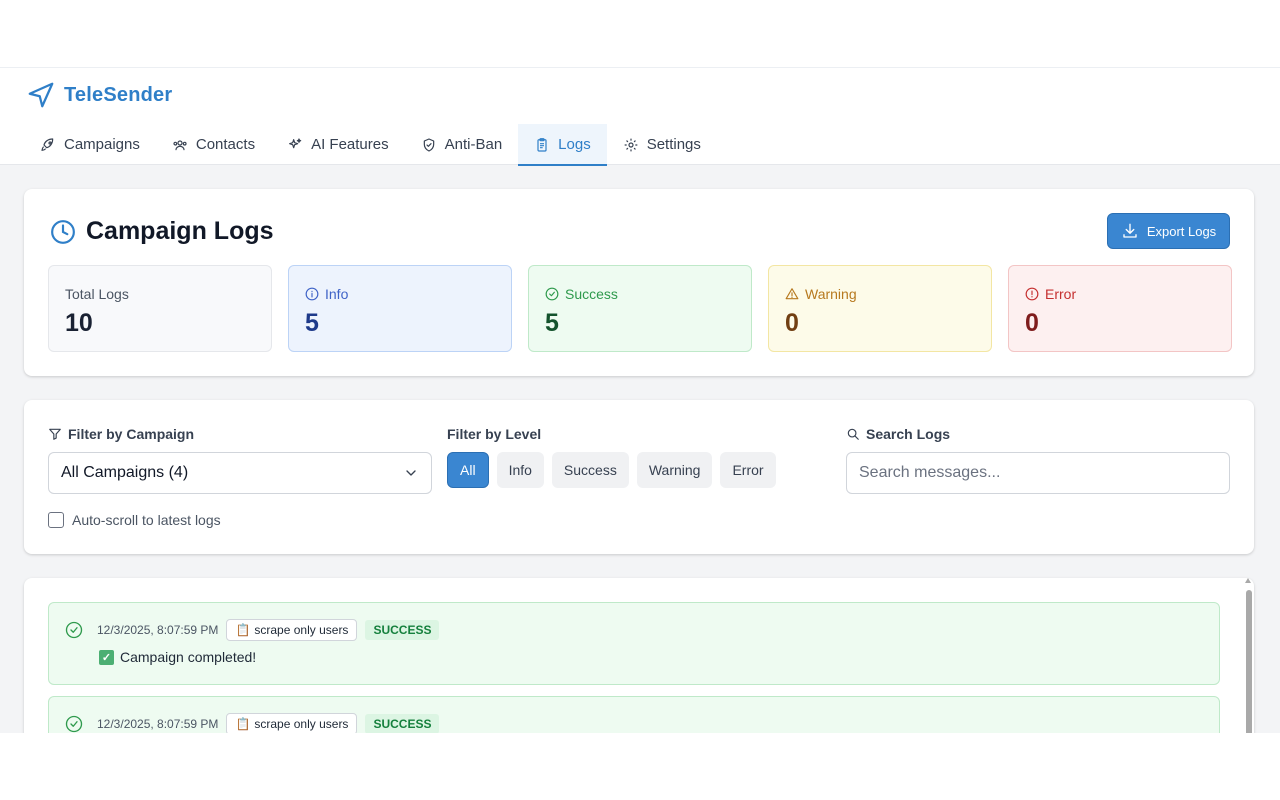 The image size is (1280, 800). I want to click on level-error-button: Error, so click(748, 470).